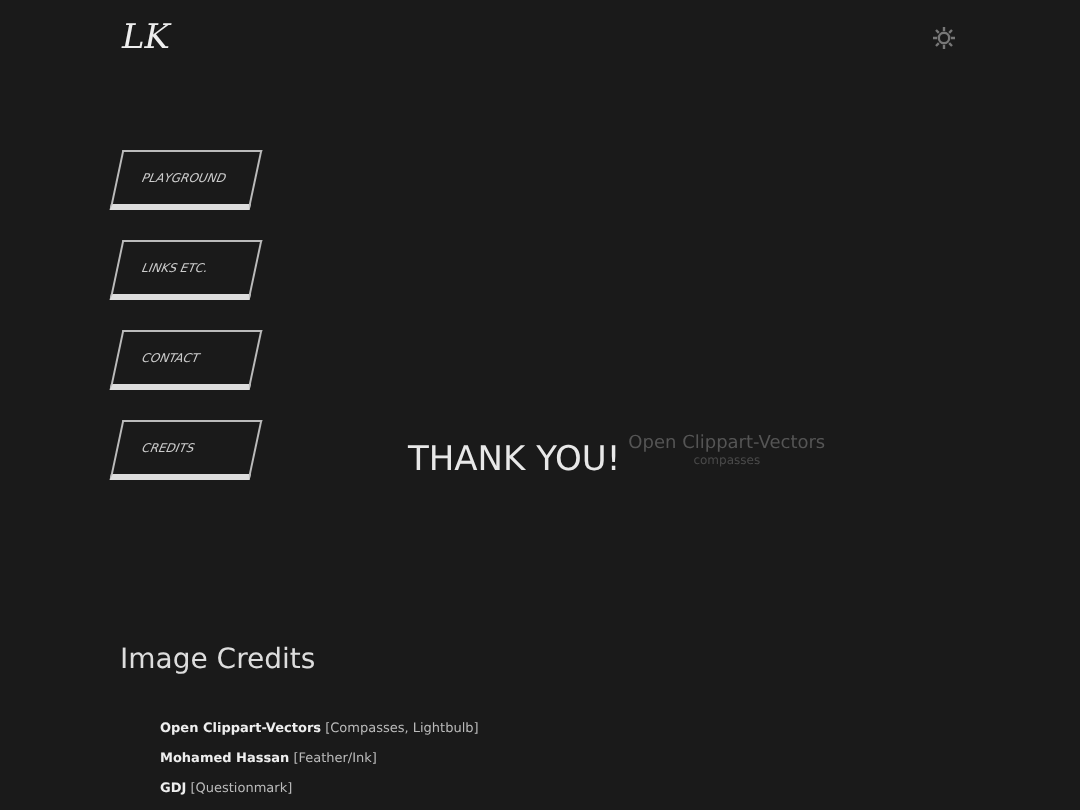 The image size is (1080, 810). Describe the element at coordinates (146, 38) in the screenshot. I see `logo: LK` at that location.